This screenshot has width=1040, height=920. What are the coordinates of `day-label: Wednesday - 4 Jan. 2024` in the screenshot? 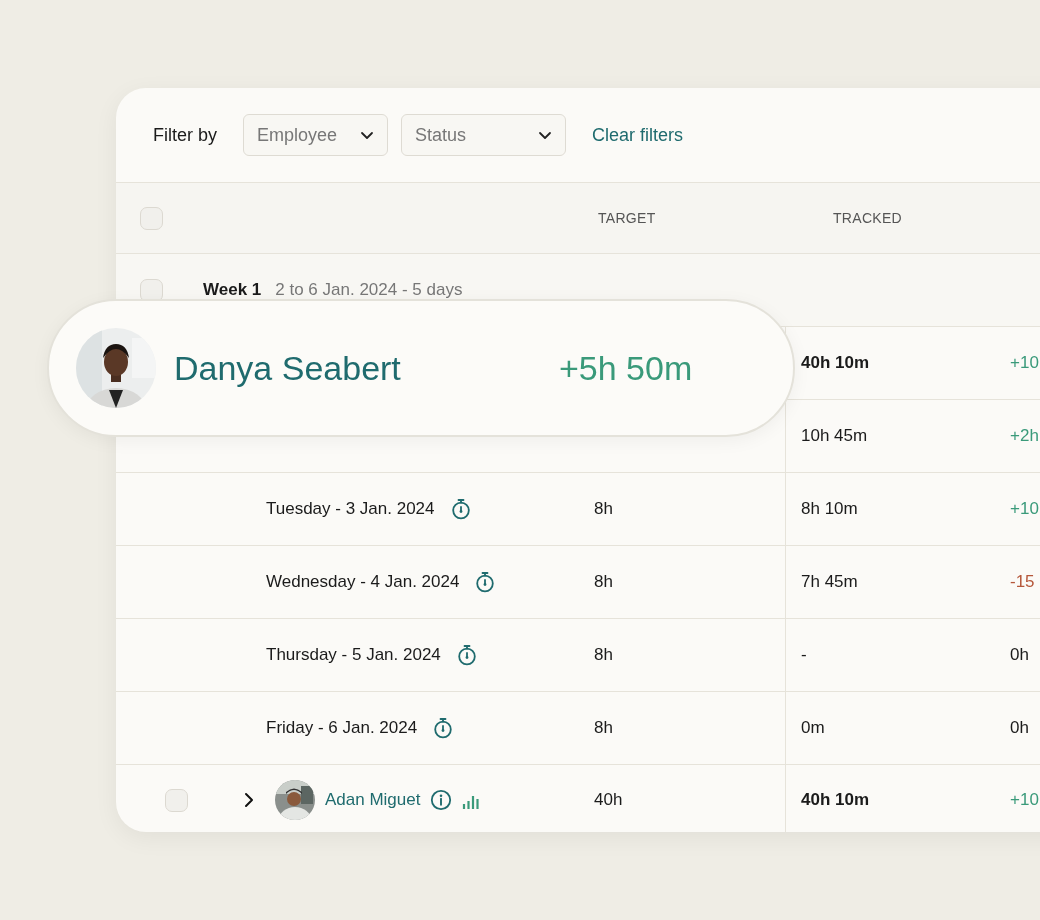 It's located at (363, 582).